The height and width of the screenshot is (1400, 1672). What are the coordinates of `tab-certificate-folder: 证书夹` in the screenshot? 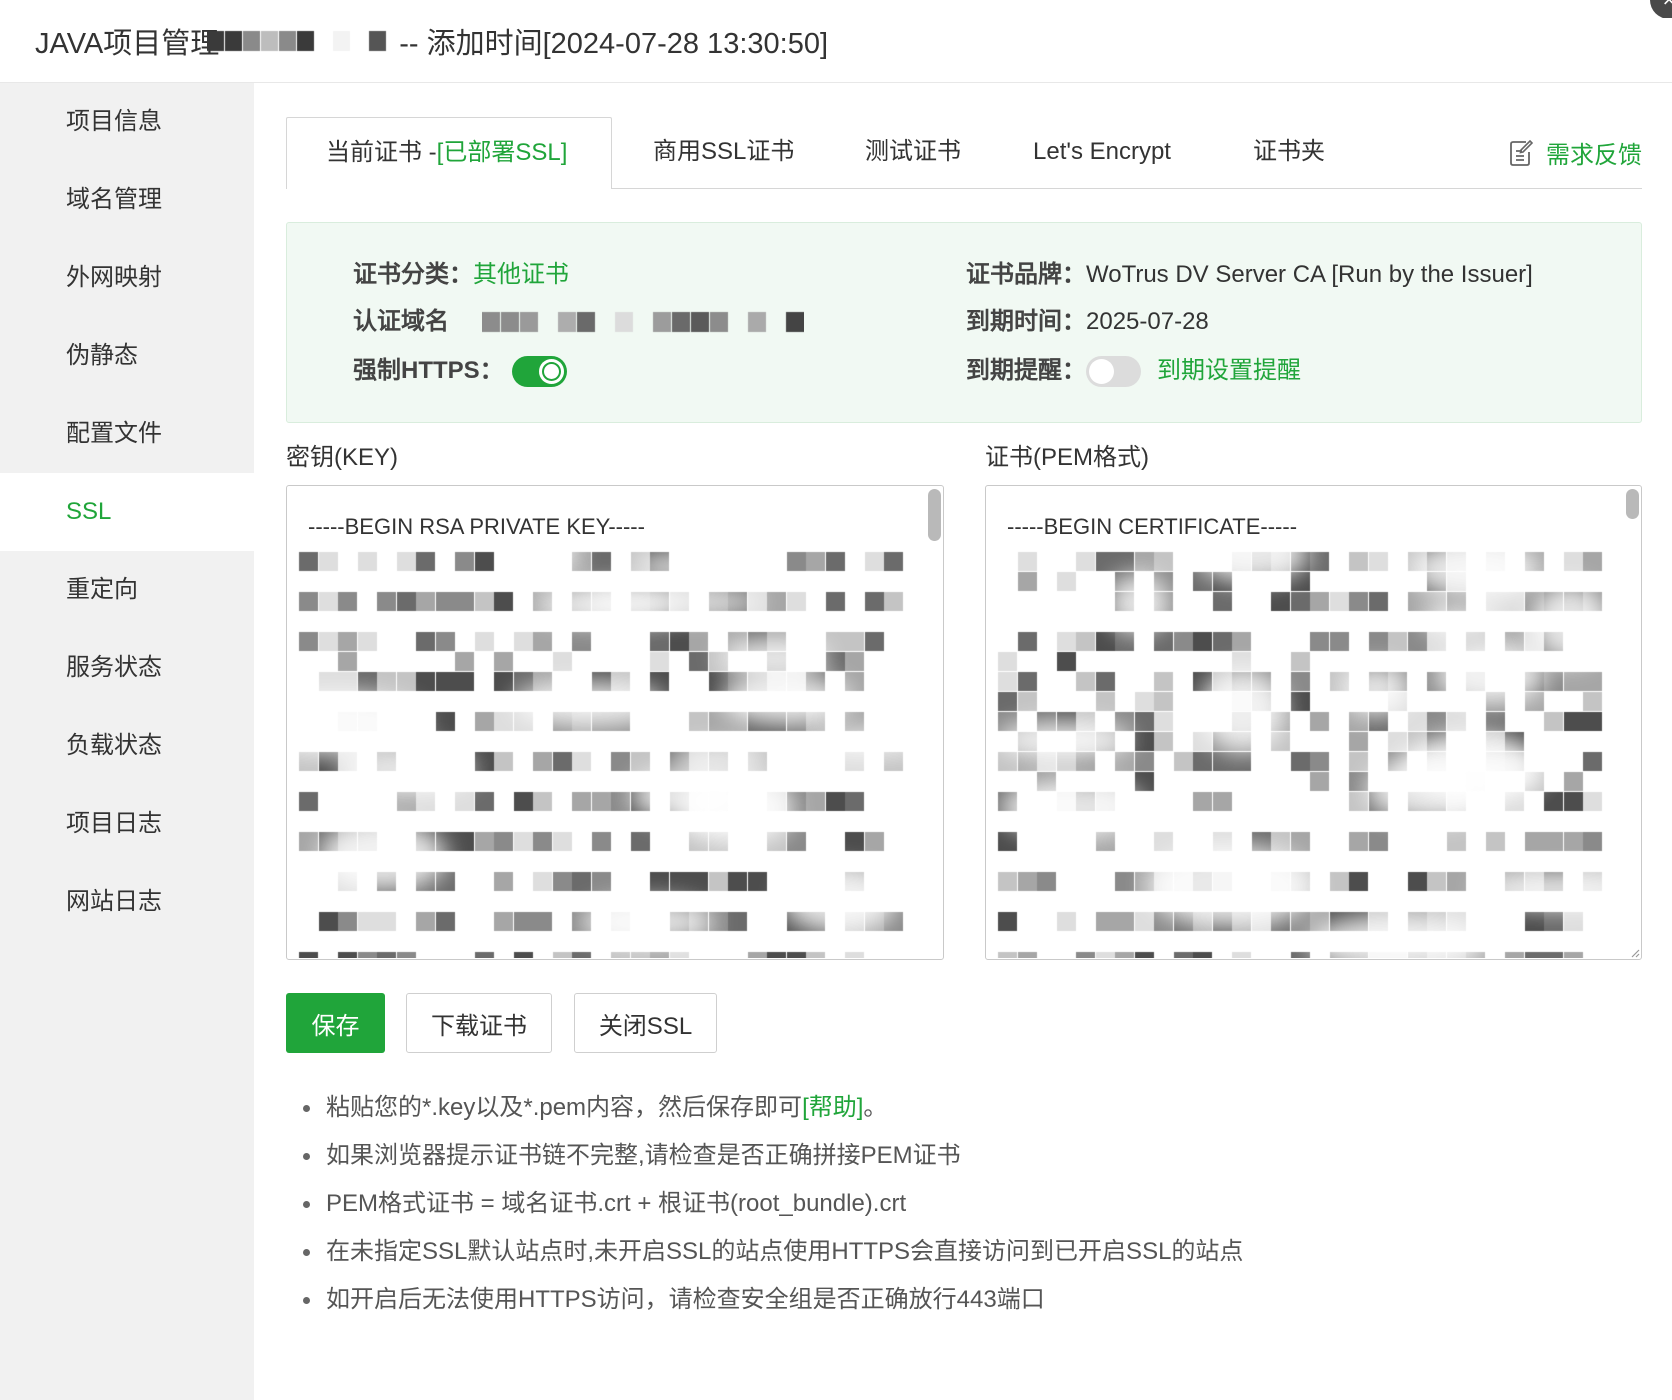 It's located at (1289, 152).